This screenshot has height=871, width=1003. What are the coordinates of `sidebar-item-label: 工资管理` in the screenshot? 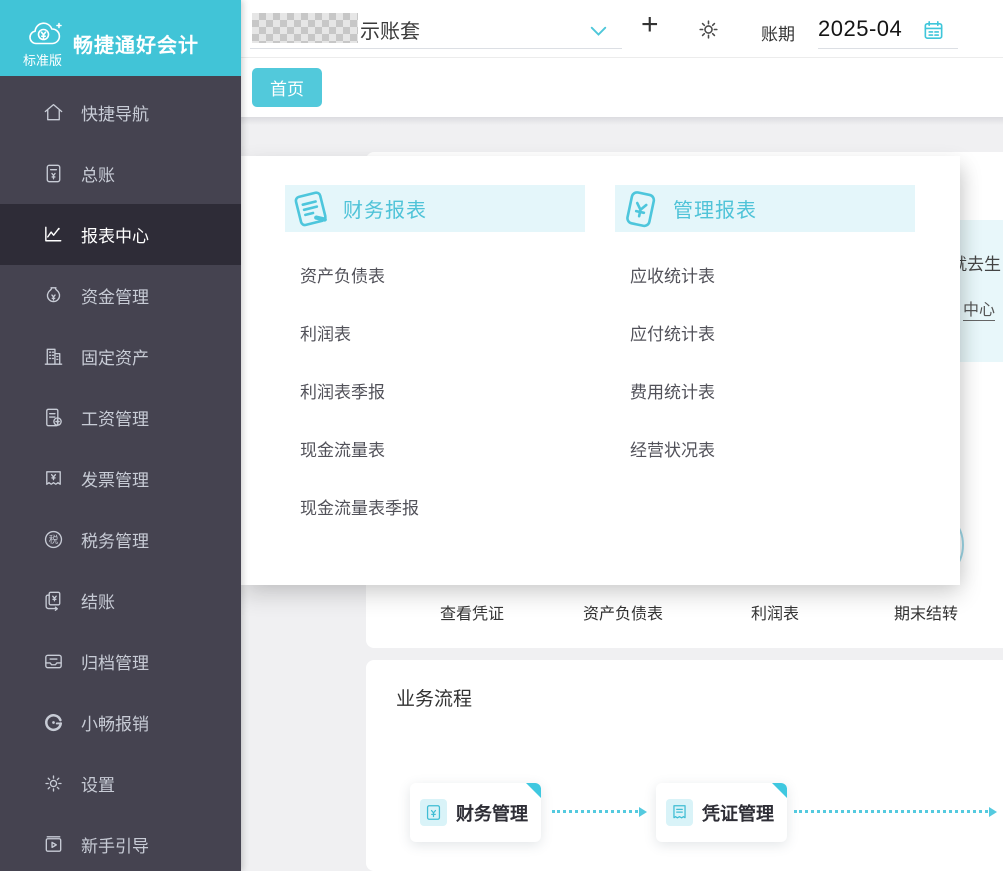 It's located at (115, 419).